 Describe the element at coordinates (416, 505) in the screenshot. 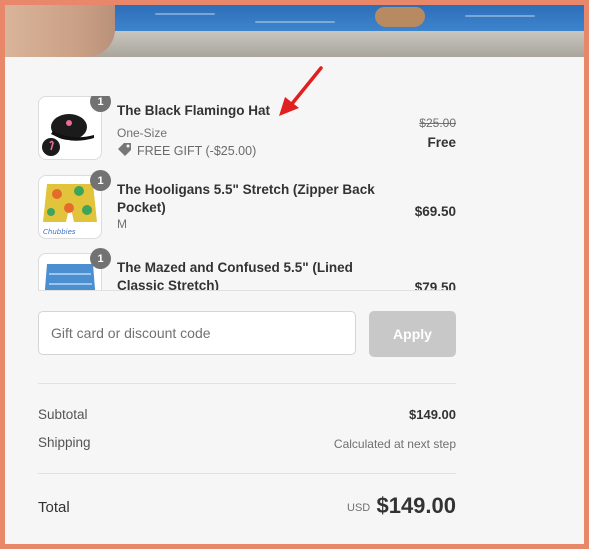

I see `total-value: $149.00` at that location.